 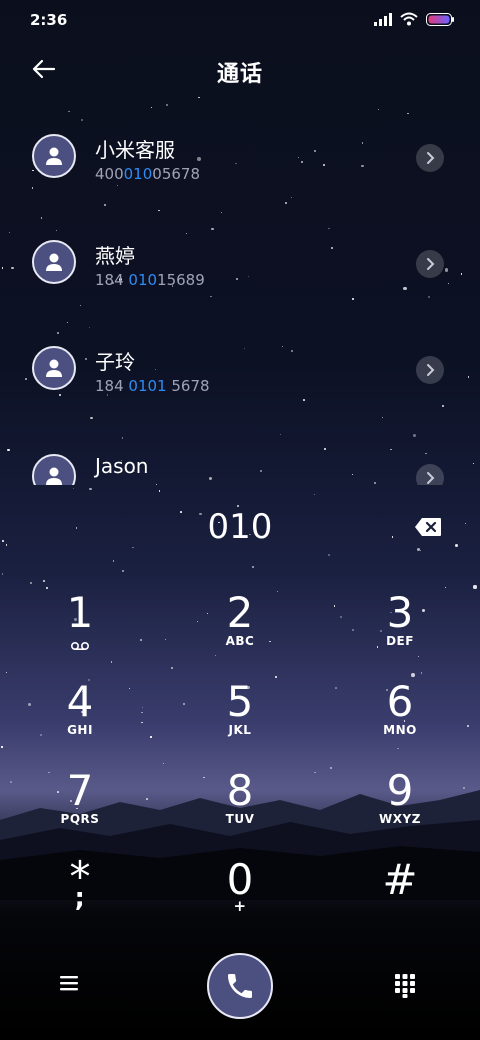 I want to click on dialed-number: 010, so click(x=240, y=527).